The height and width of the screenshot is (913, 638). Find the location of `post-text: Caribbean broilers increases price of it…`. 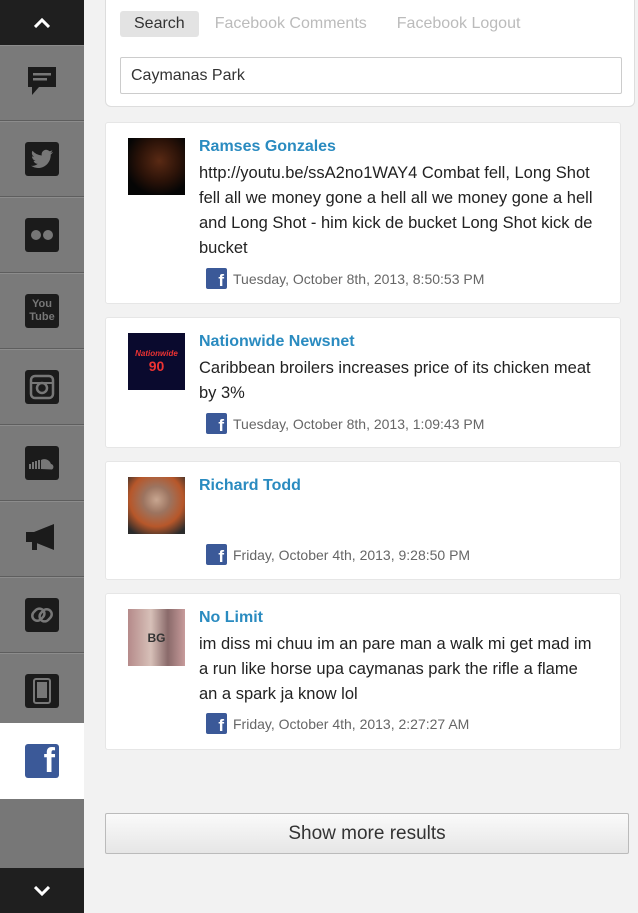

post-text: Caribbean broilers increases price of it… is located at coordinates (395, 380).